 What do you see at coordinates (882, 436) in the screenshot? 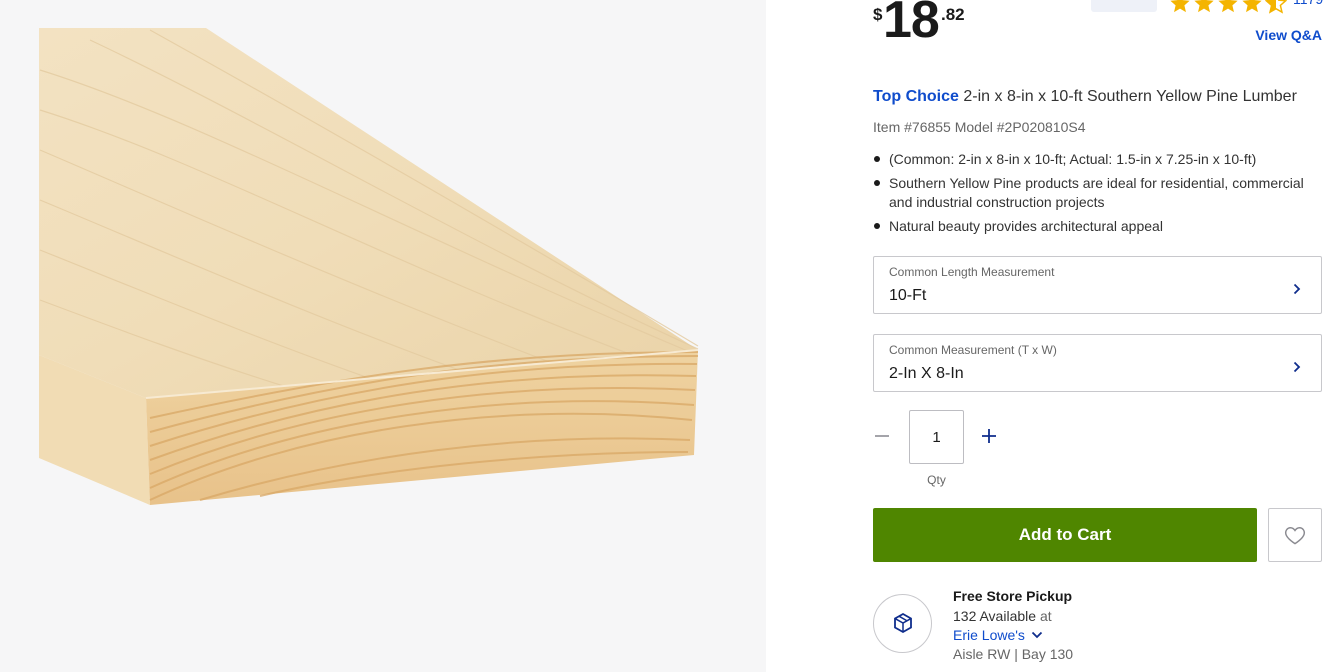
I see `qty-decrease-button` at bounding box center [882, 436].